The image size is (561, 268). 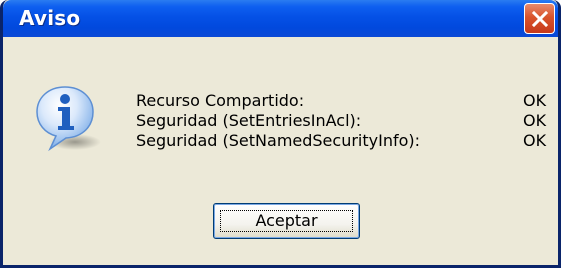 I want to click on close-button, so click(x=539, y=18).